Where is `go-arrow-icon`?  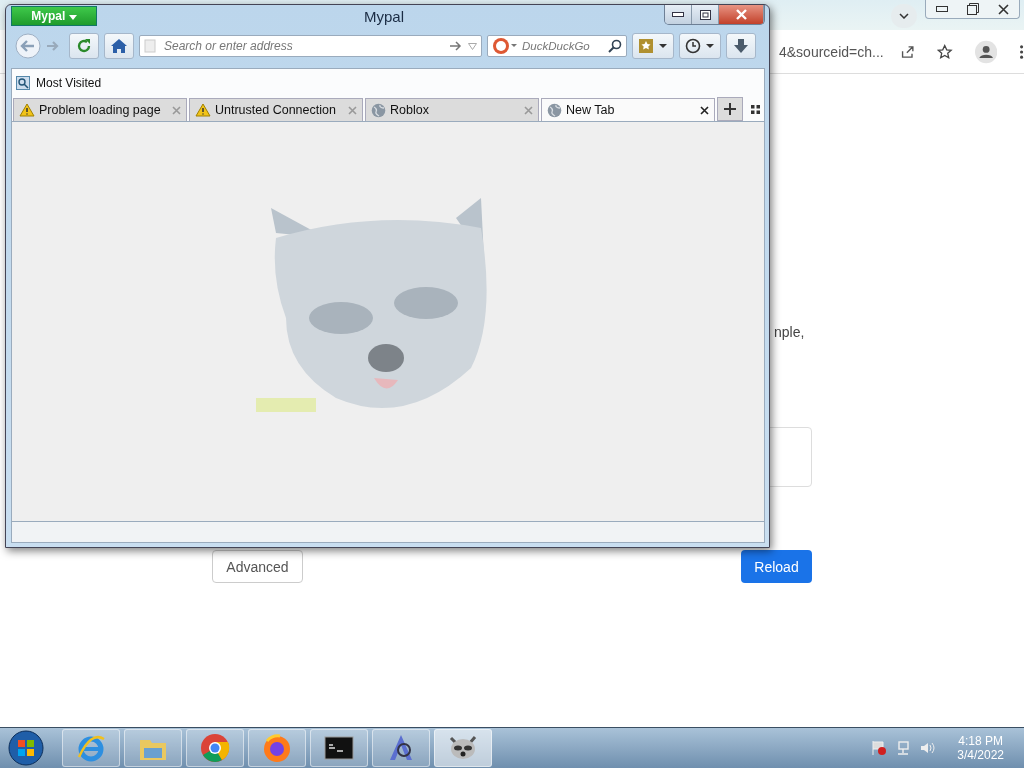
go-arrow-icon is located at coordinates (456, 46).